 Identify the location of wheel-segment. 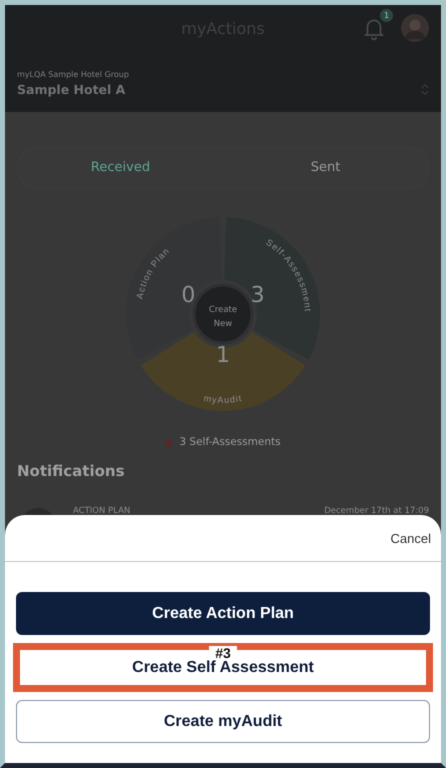
(223, 371).